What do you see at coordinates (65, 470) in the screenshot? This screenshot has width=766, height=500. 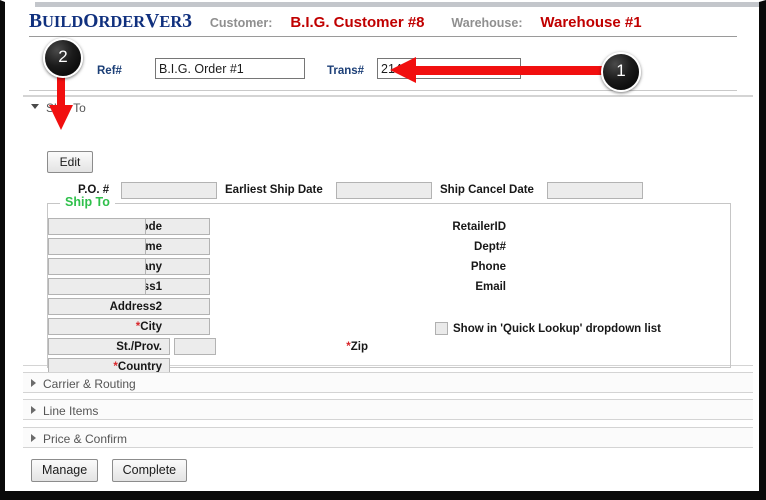 I see `manage-button: Manage` at bounding box center [65, 470].